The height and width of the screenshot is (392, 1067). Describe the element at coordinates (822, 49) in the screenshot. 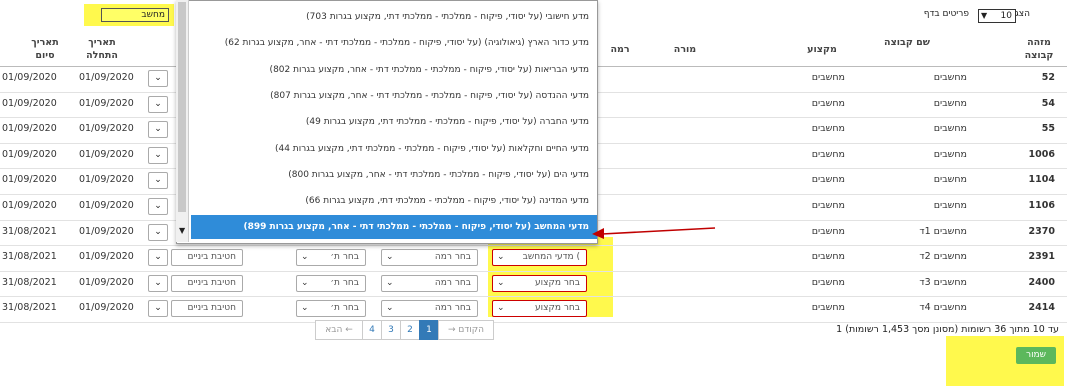

I see `header-subject: מקצוע` at that location.